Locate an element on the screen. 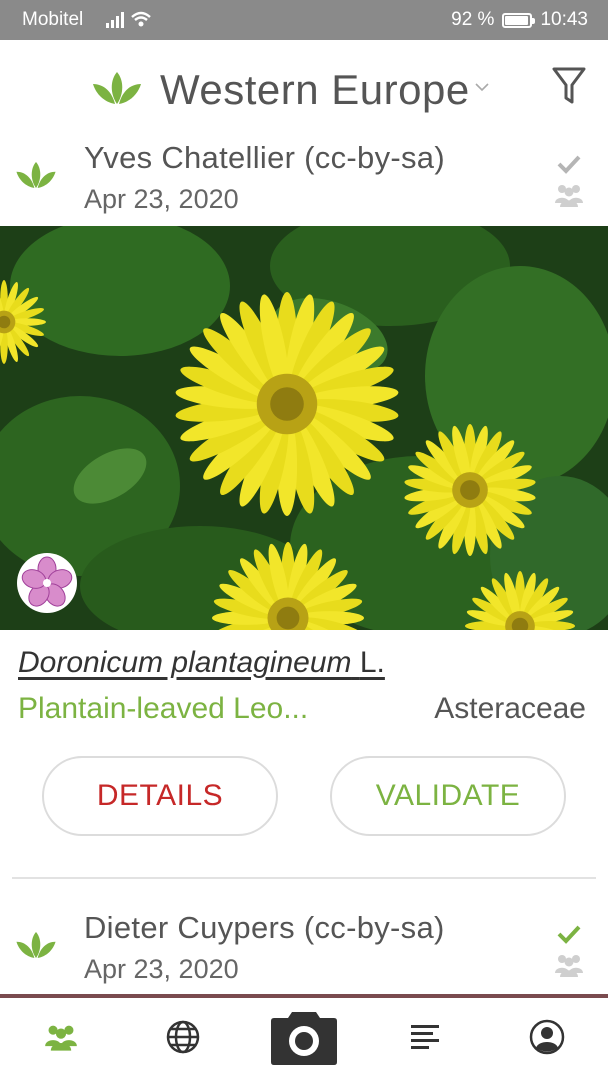 This screenshot has height=1080, width=608. chevron-down-icon is located at coordinates (482, 88).